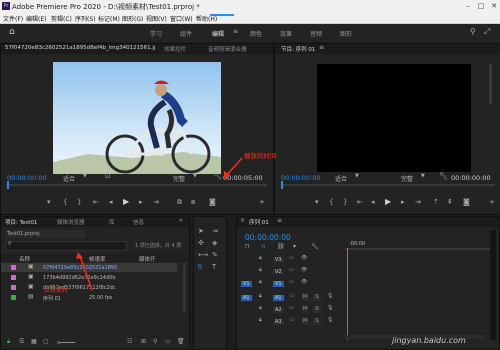  I want to click on annotation-arrow-clip, so click(86, 273).